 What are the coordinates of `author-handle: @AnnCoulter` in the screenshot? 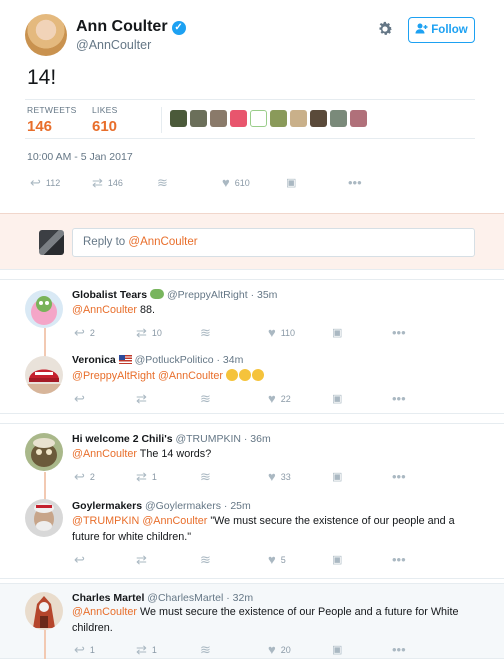 It's located at (113, 45).